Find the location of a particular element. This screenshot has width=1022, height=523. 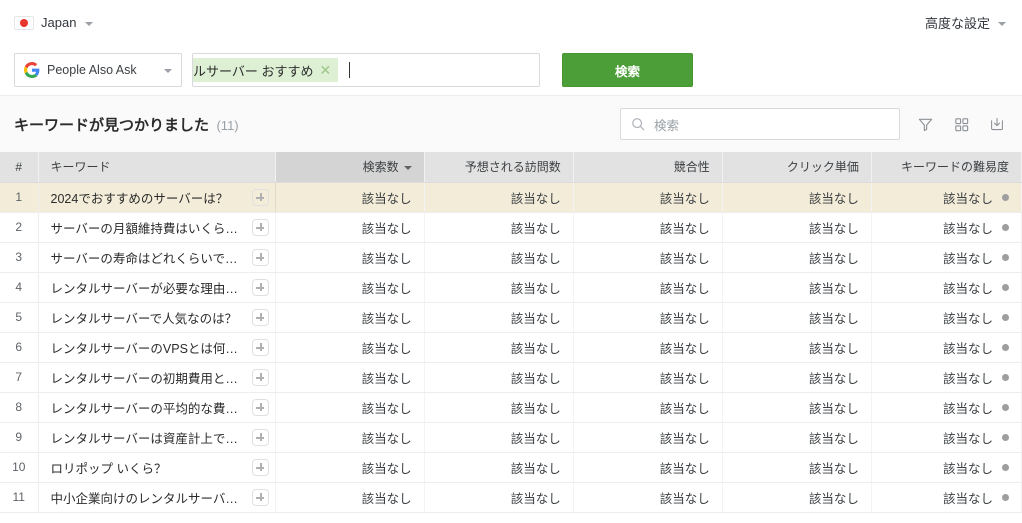

table-row: 3 サーバーの寿命はどれくらいで… 該当なし 該当なし 該当なし 該当なし 該当なし is located at coordinates (511, 257).